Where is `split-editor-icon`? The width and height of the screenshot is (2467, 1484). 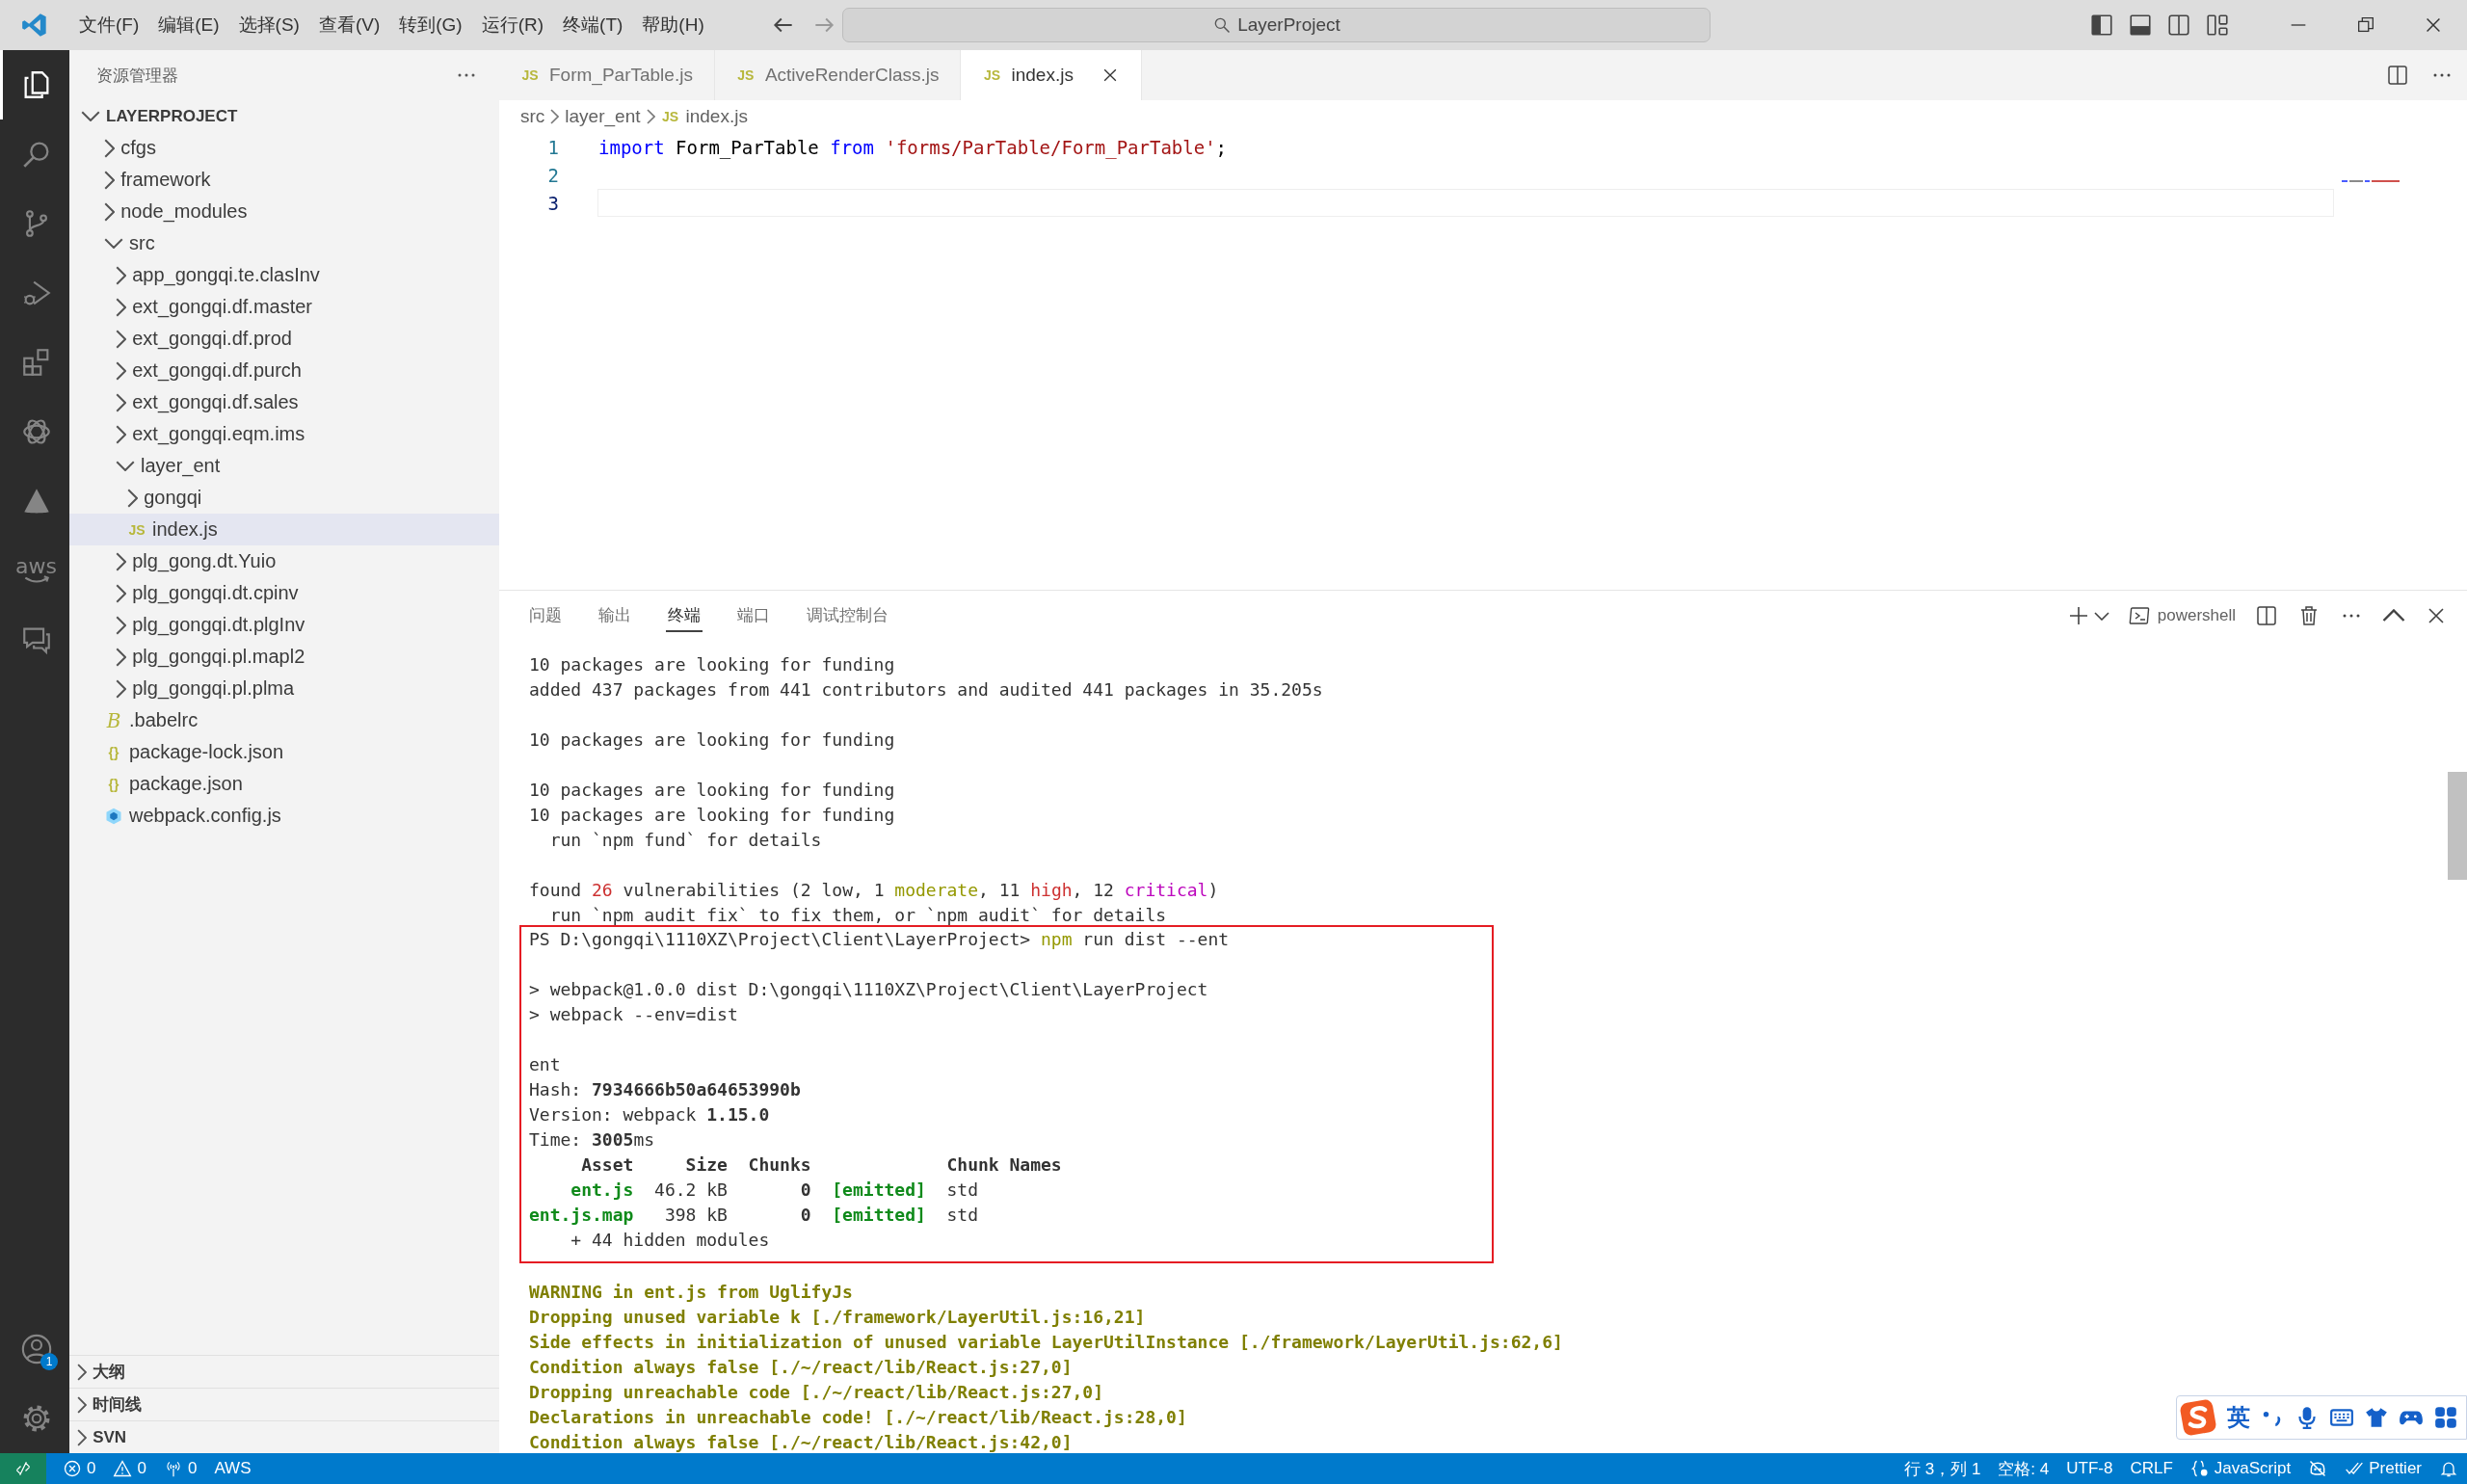 split-editor-icon is located at coordinates (2397, 75).